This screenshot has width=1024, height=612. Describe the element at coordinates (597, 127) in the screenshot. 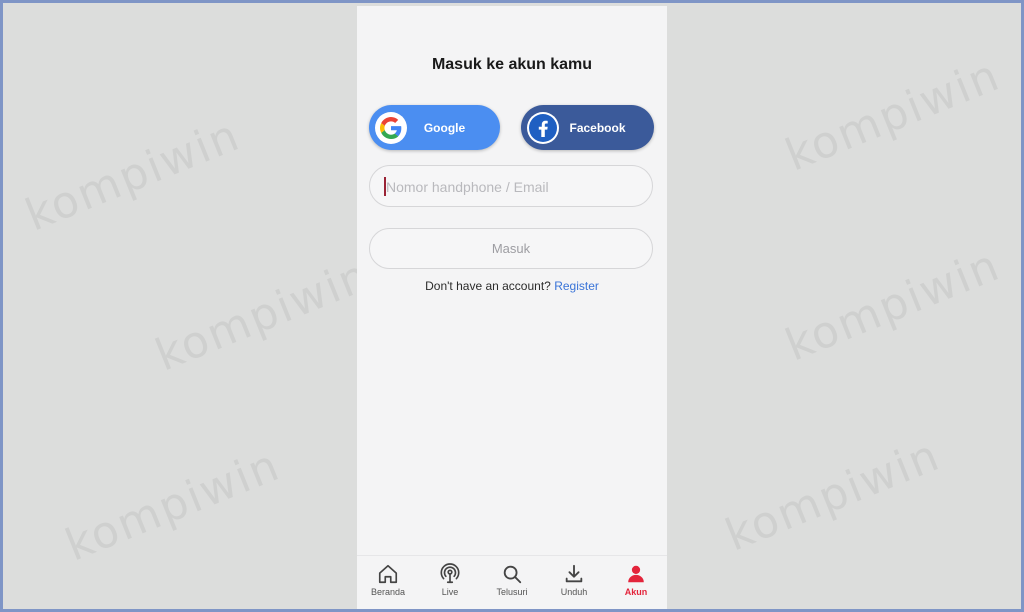

I see `facebook-button-label: Facebook` at that location.